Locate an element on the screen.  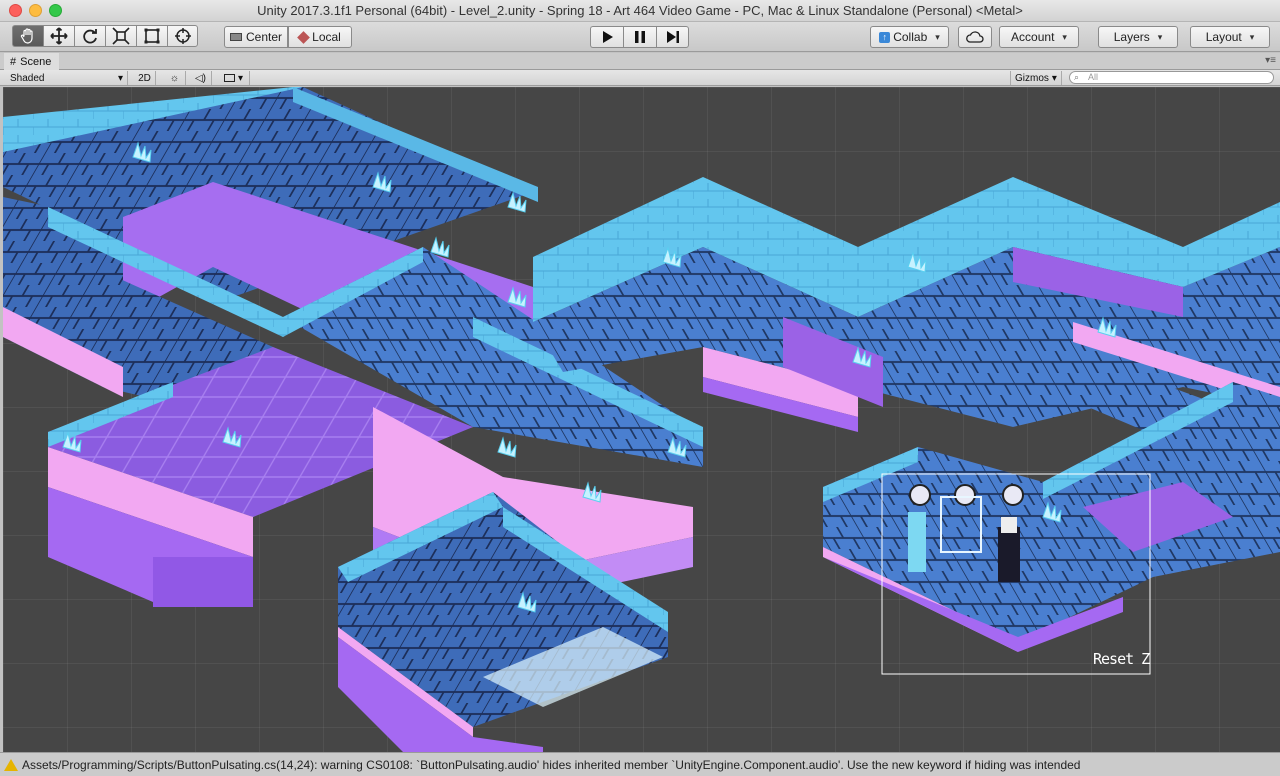
rect-tool-button is located at coordinates (151, 36).